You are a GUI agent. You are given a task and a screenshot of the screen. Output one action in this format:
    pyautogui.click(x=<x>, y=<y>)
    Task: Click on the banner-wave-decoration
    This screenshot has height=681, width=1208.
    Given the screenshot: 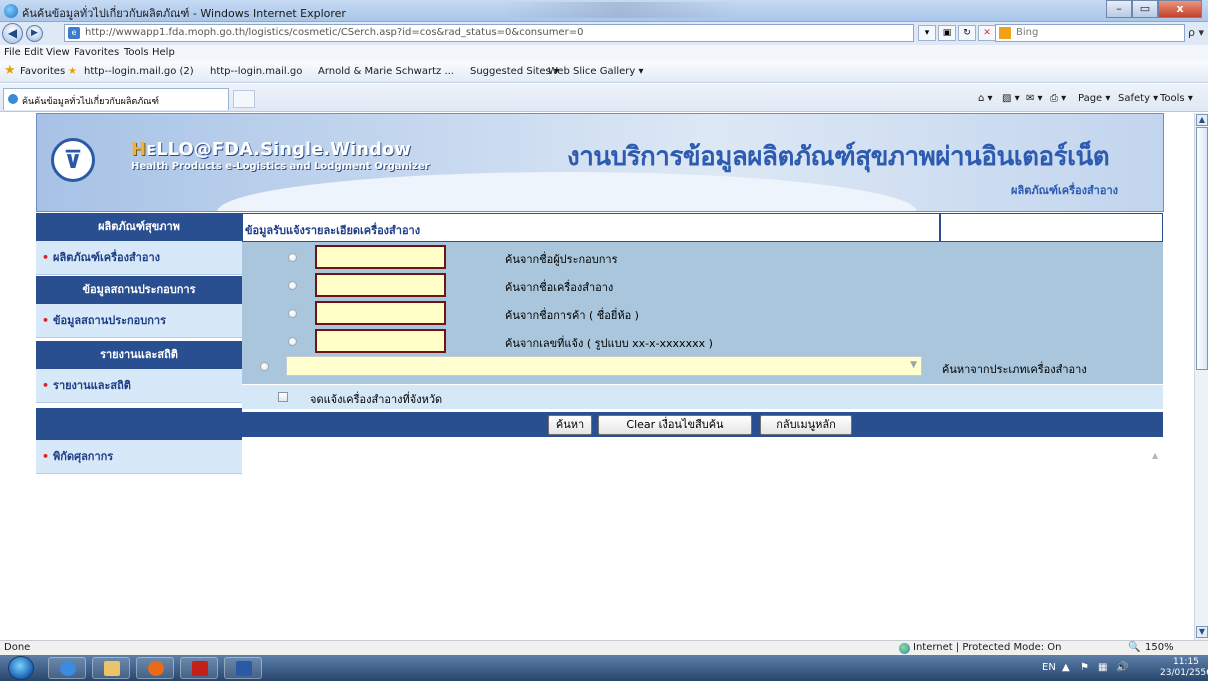 What is the action you would take?
    pyautogui.click(x=567, y=191)
    